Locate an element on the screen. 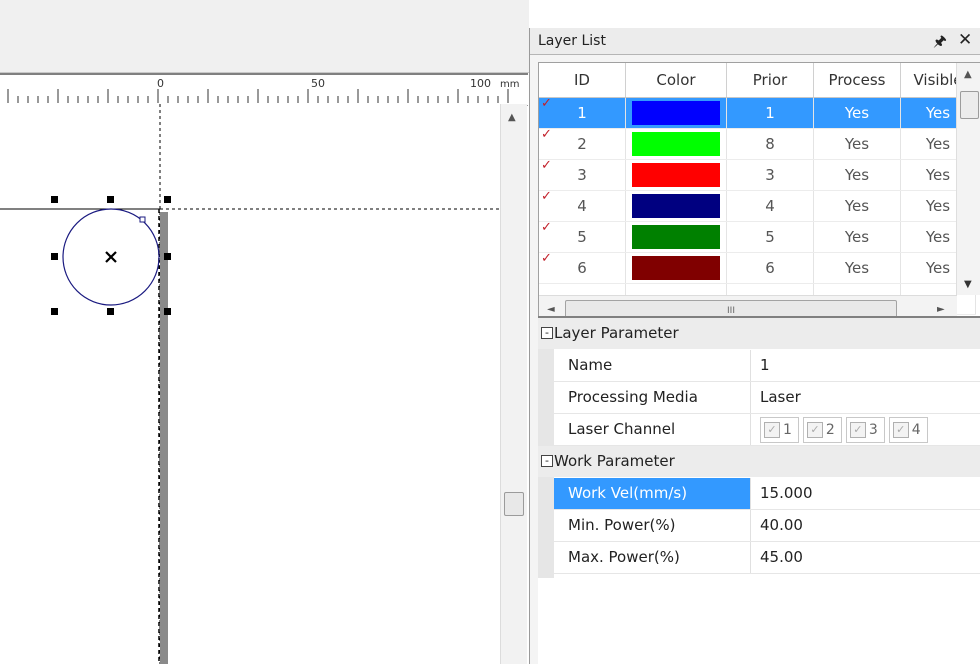 This screenshot has width=980, height=668. layer-id: 2 is located at coordinates (582, 144).